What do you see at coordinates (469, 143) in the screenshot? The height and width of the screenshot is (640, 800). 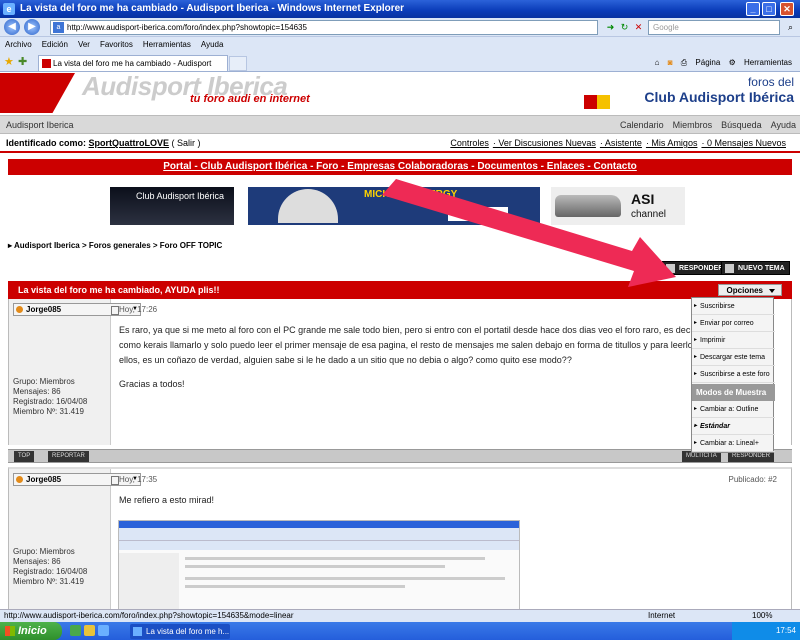 I see `link-controles: Controles` at bounding box center [469, 143].